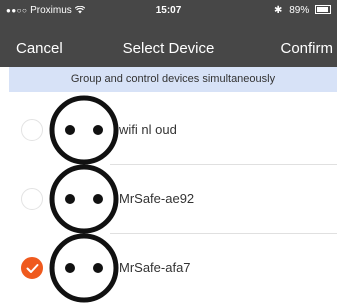 The image size is (337, 308). What do you see at coordinates (157, 198) in the screenshot?
I see `device-name: MrSafe-ae92` at bounding box center [157, 198].